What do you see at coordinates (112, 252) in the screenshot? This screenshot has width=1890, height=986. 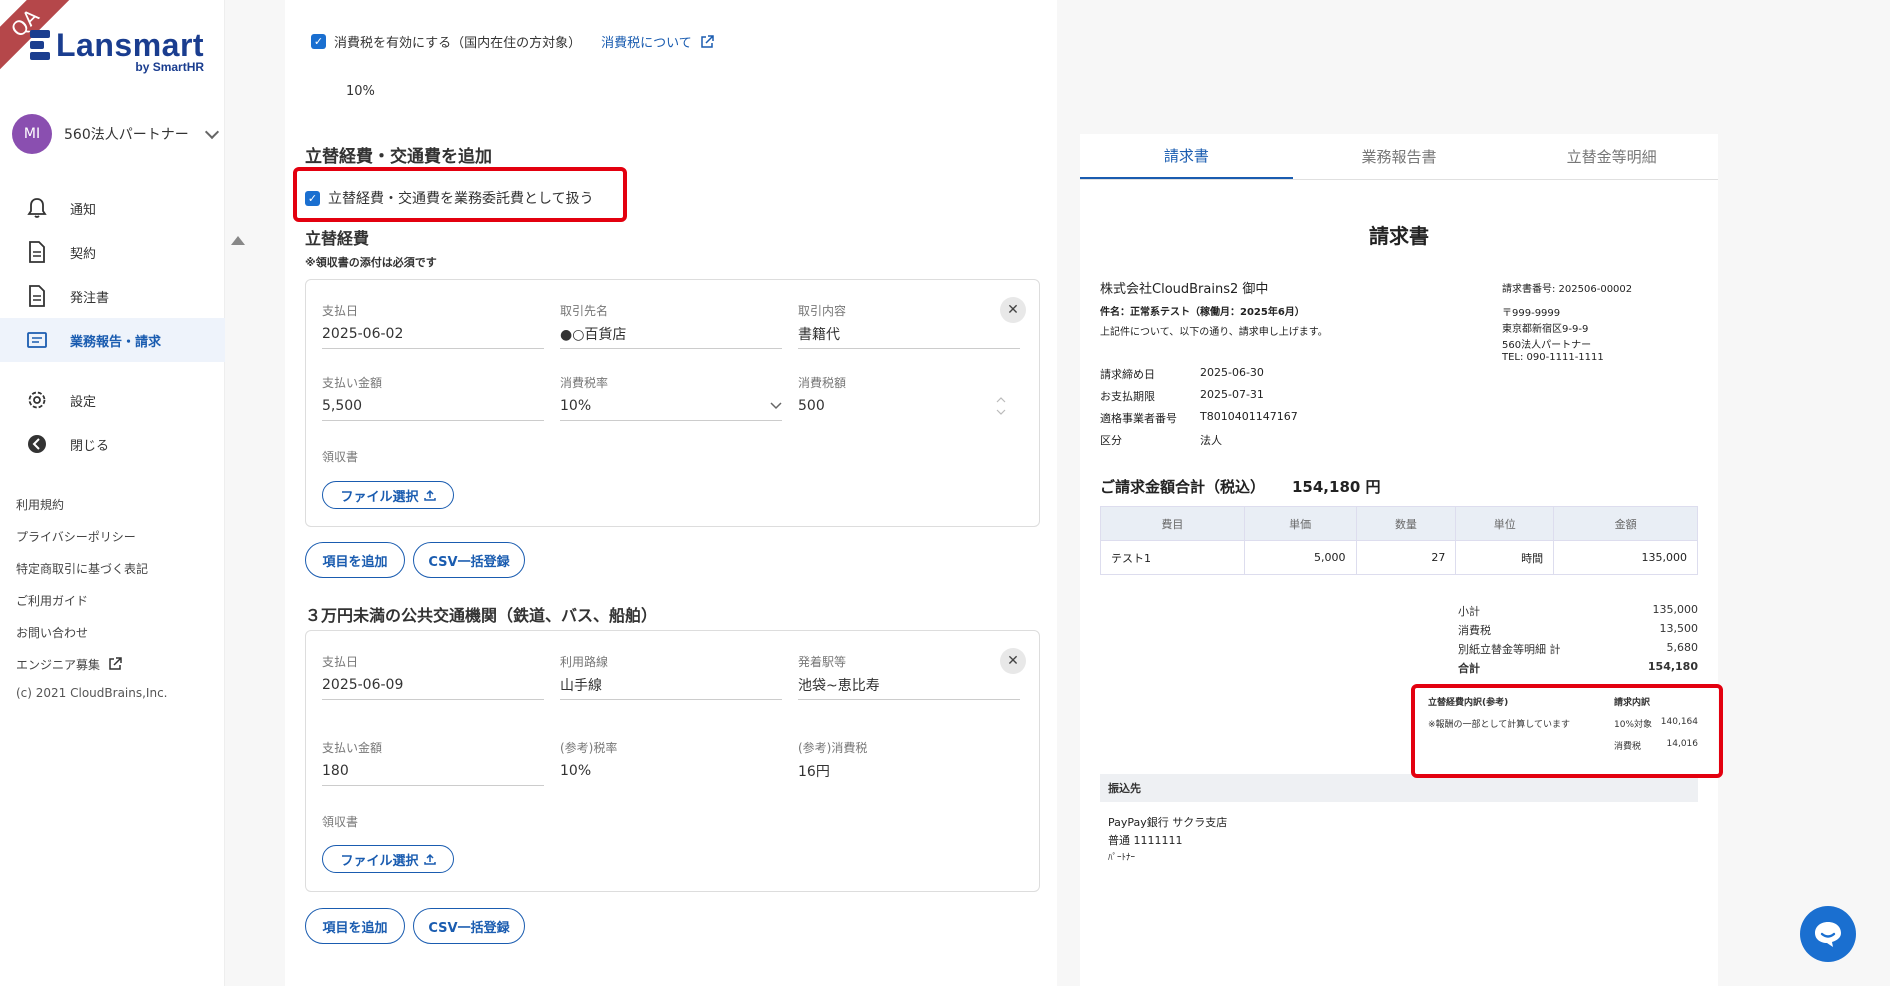 I see `sidebar-item-contracts: 契約` at bounding box center [112, 252].